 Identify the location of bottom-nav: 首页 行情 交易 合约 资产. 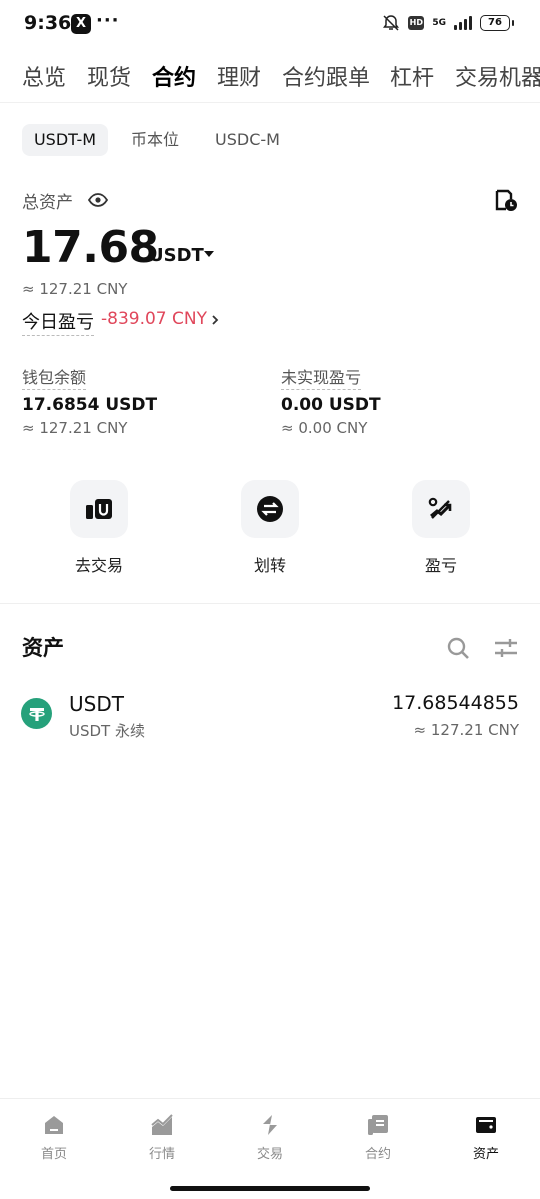
(270, 1148).